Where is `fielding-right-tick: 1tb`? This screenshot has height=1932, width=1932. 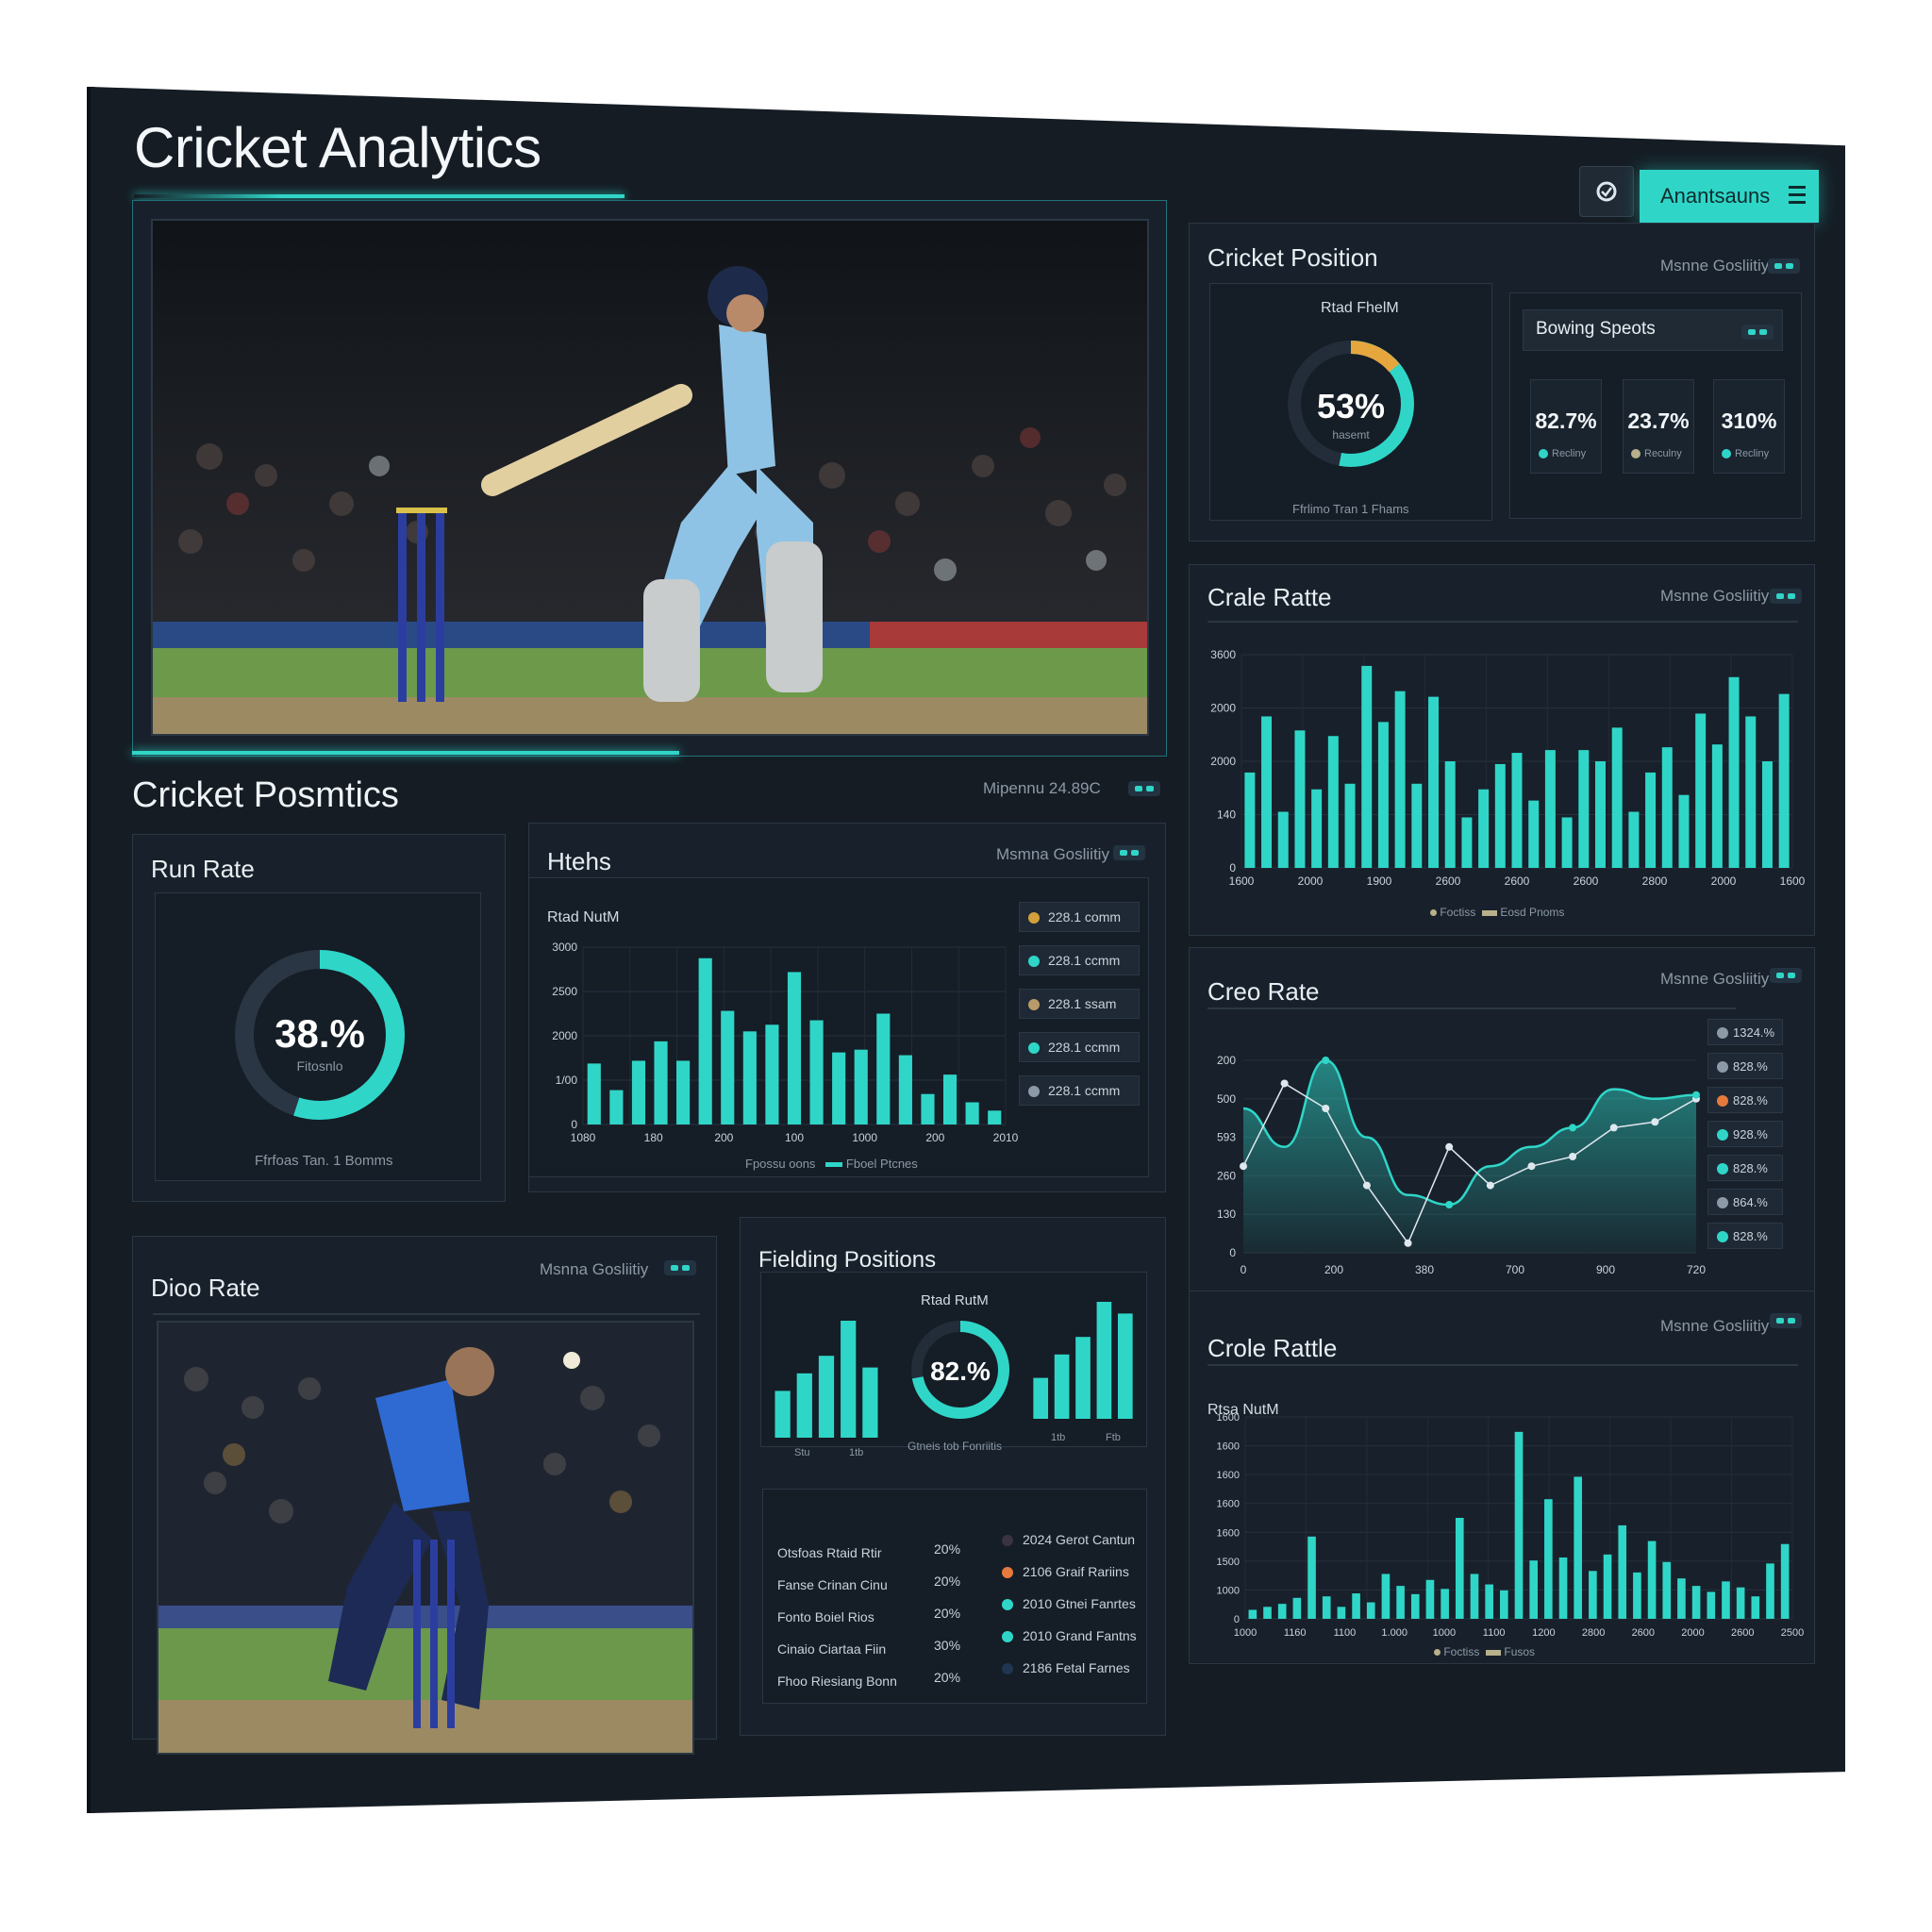 fielding-right-tick: 1tb is located at coordinates (1059, 1437).